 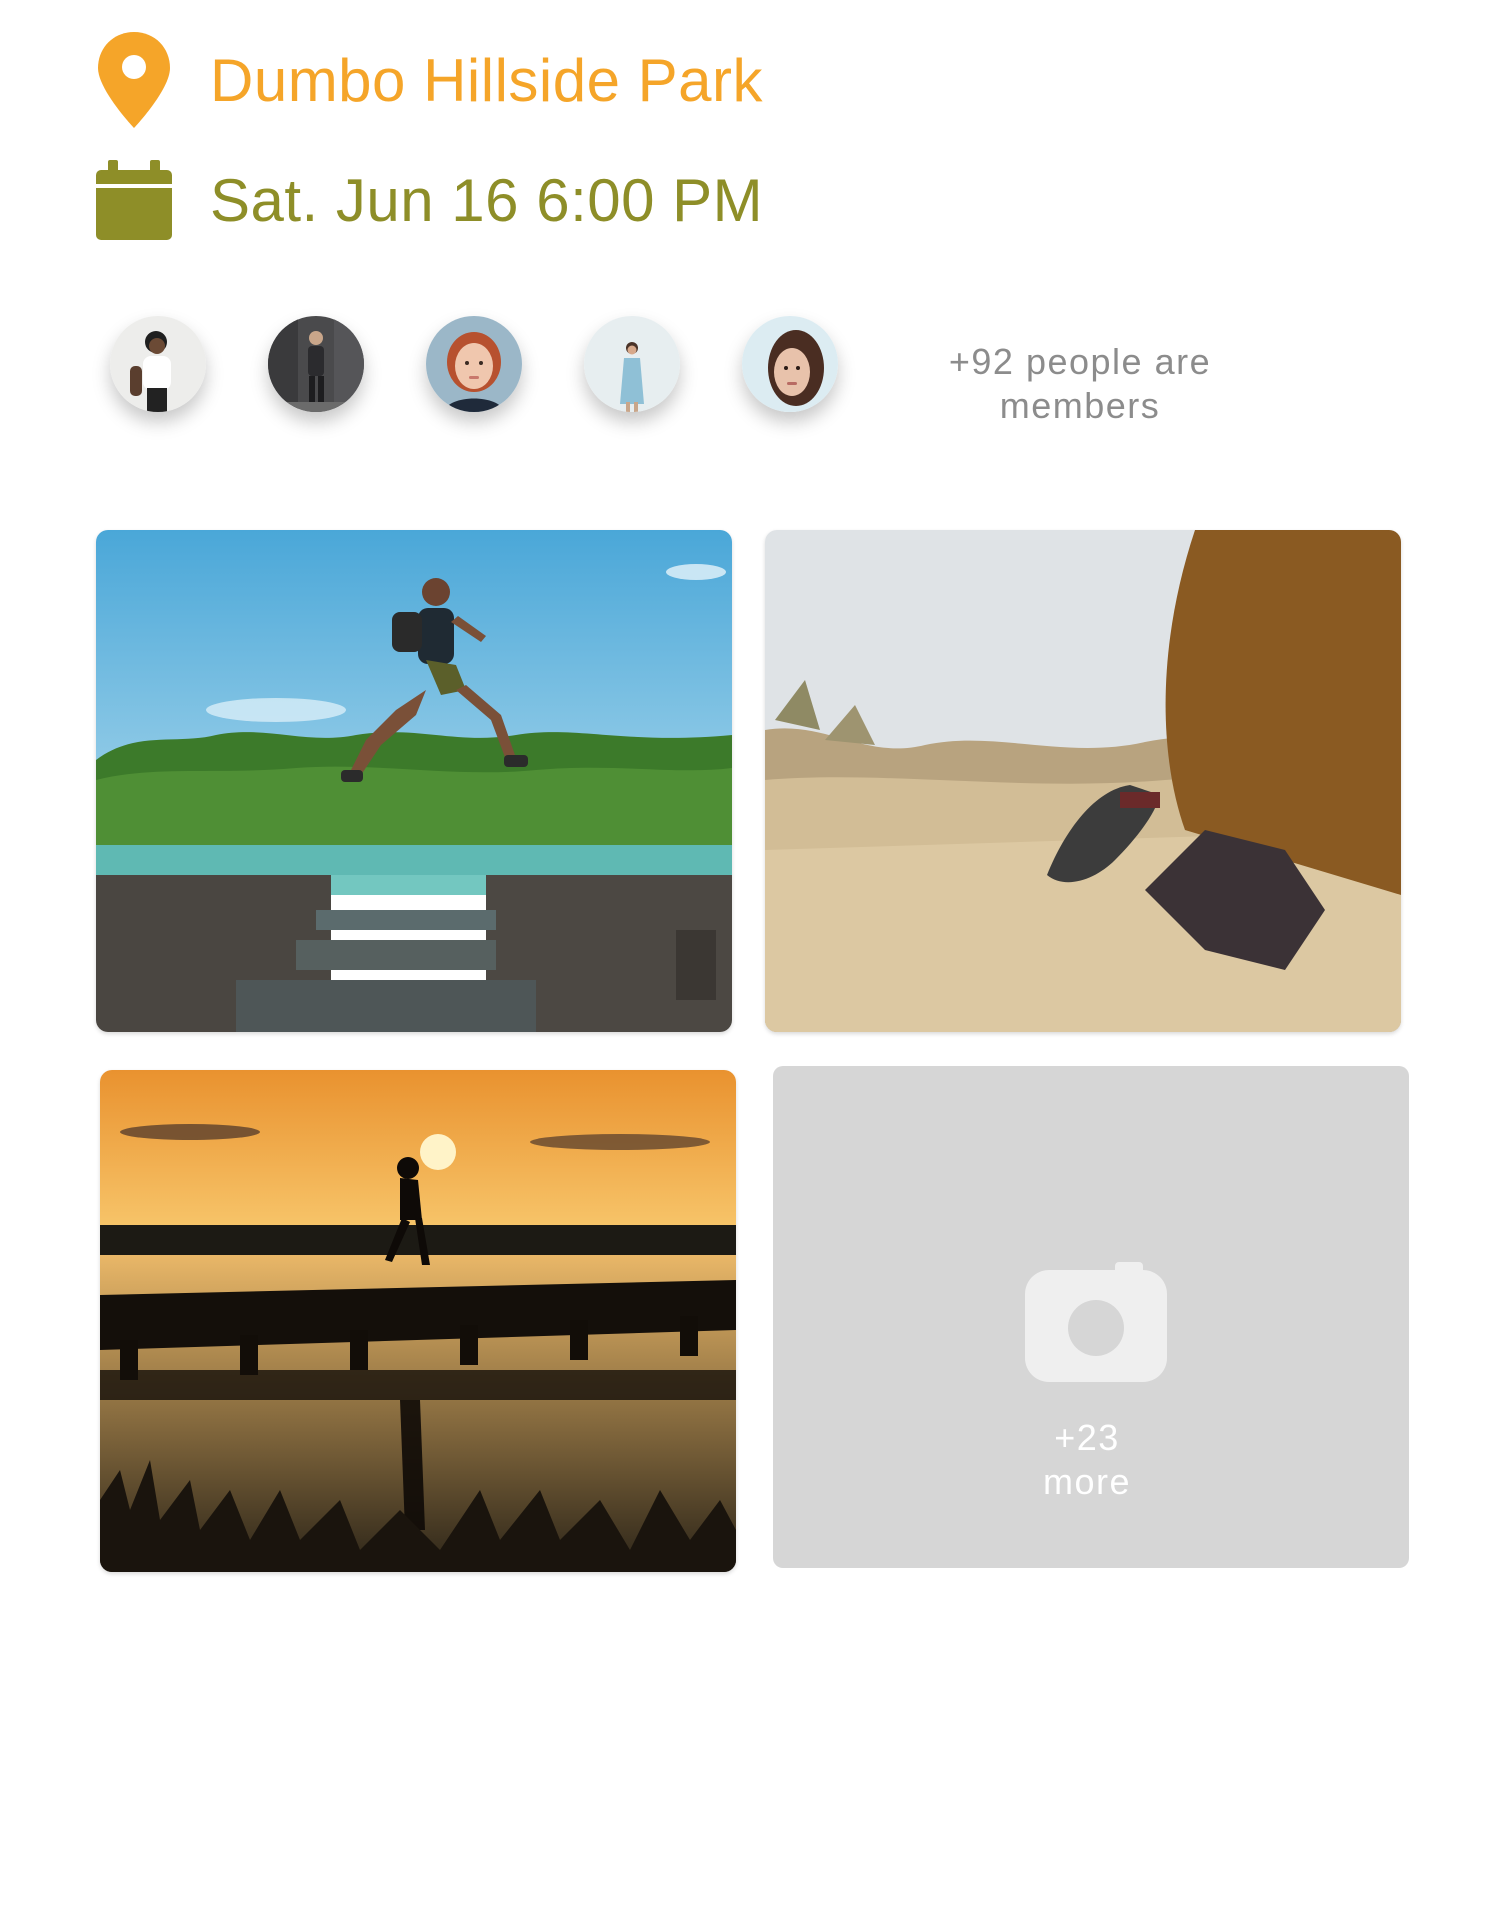 I want to click on event-datetime: Sat. Jun 16 6:00 PM, so click(x=487, y=200).